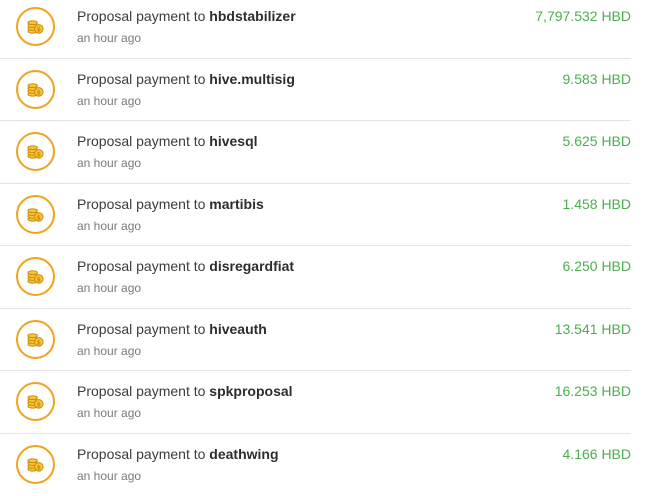  I want to click on transaction-recipient: hivesql, so click(233, 141).